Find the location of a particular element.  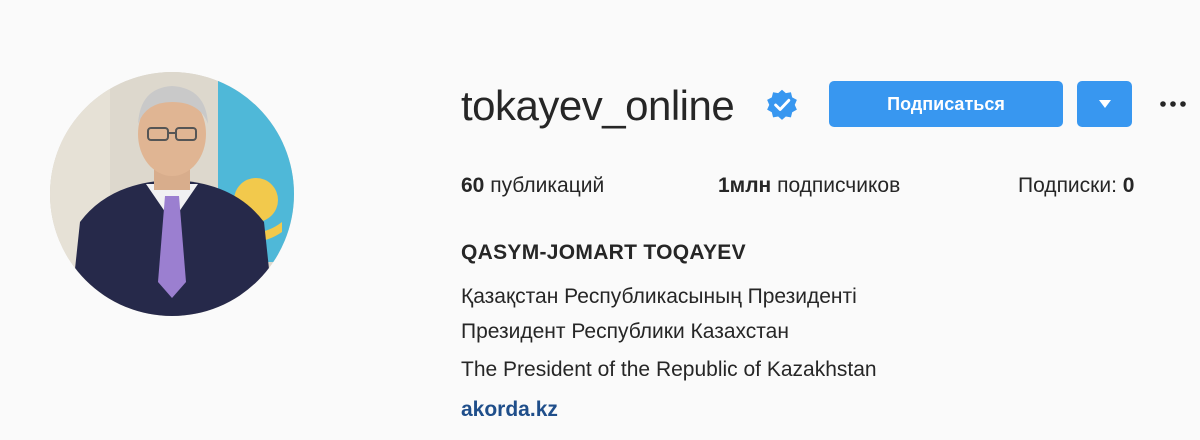

following-label: Подписки: is located at coordinates (1067, 185).